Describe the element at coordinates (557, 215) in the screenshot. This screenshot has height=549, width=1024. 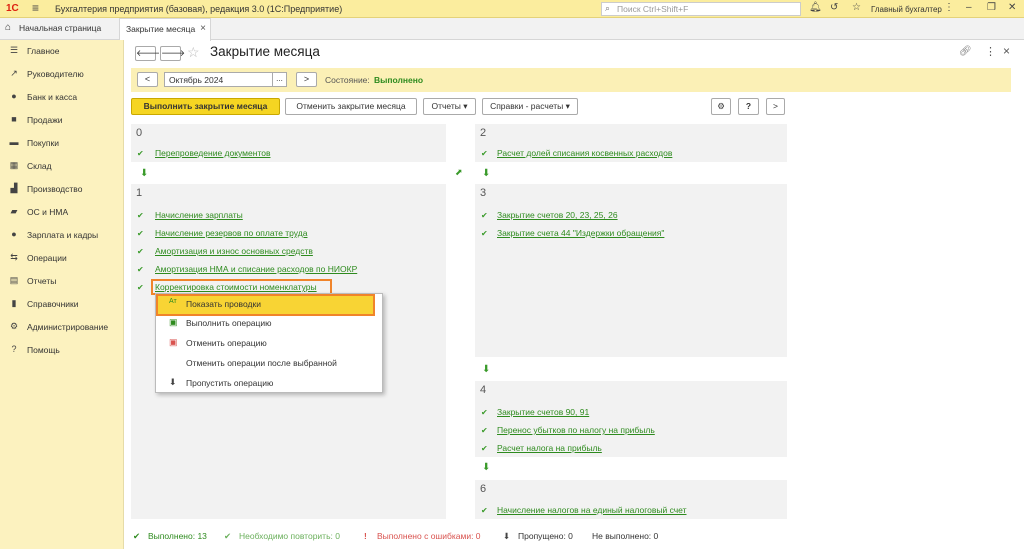
I see `stage-item: Закрытие счетов 20, 23, 25, 26` at that location.